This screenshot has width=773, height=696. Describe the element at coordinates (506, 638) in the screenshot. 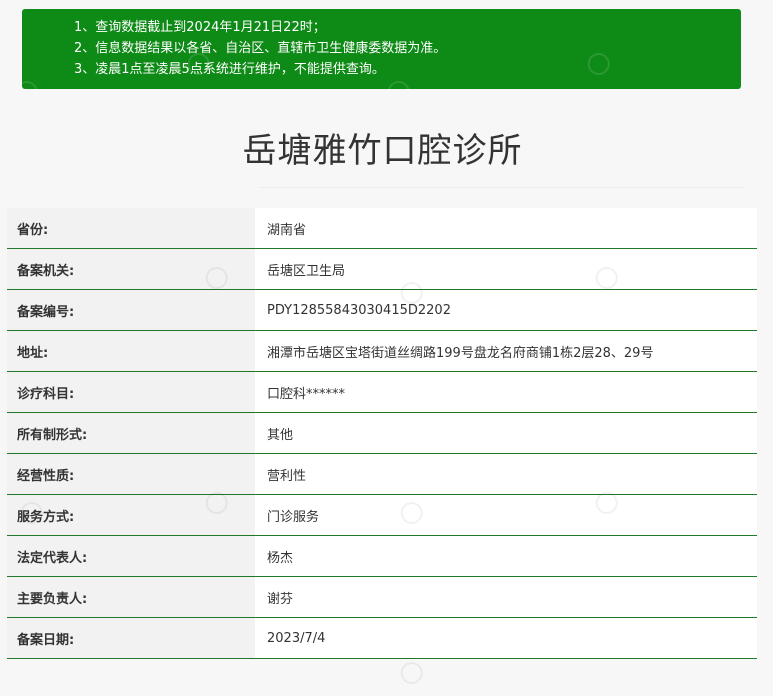

I see `row-value: 2023/7/4` at that location.